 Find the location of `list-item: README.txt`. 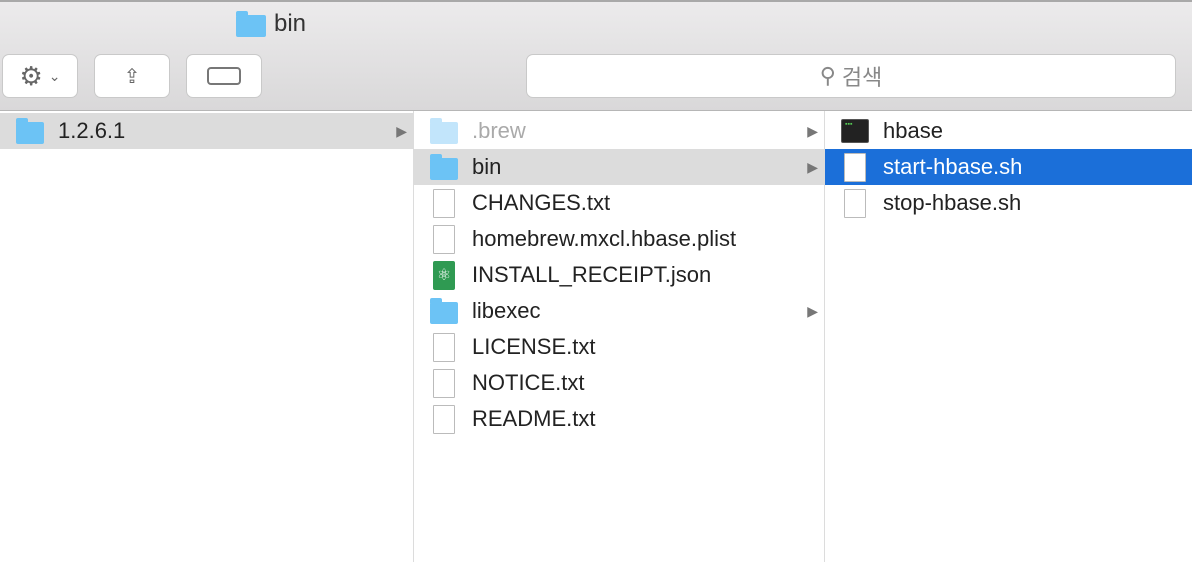

list-item: README.txt is located at coordinates (619, 419).